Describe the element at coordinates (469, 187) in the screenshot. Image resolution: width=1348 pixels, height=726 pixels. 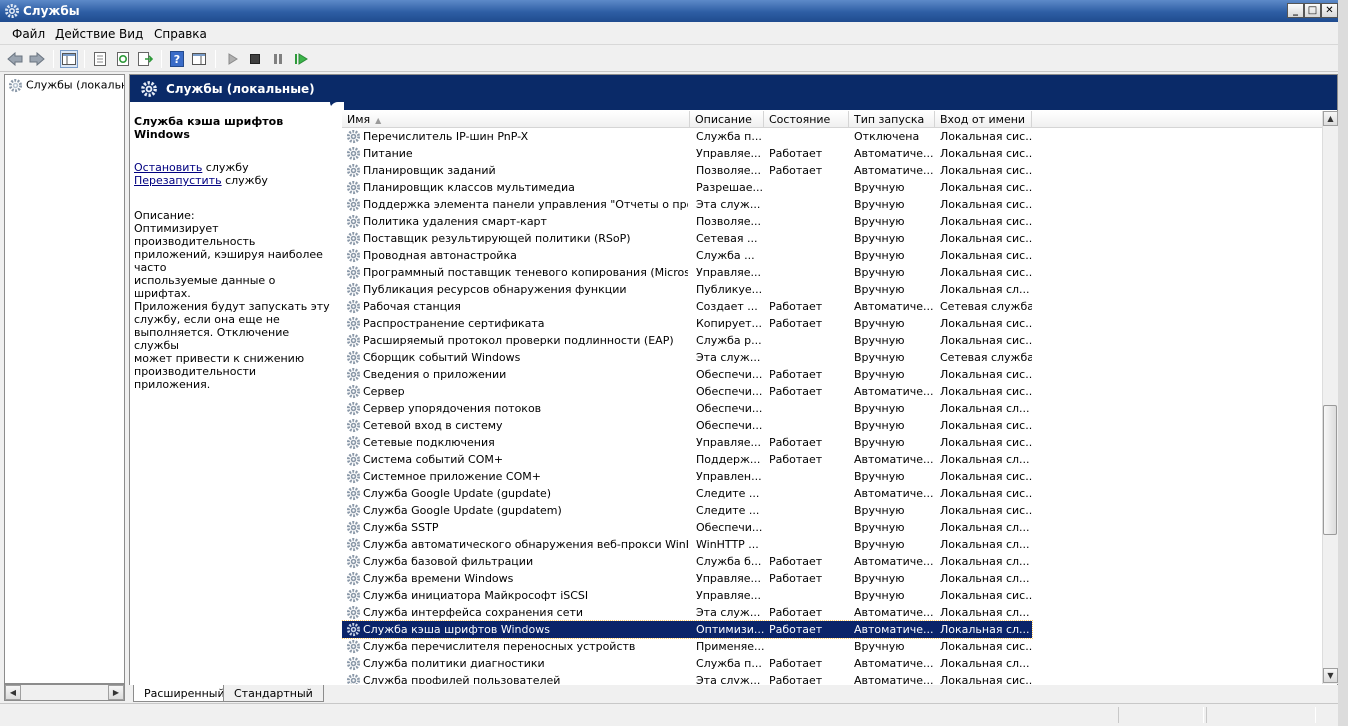
I see `cell-name: Планировщик классов мультимедиа` at that location.